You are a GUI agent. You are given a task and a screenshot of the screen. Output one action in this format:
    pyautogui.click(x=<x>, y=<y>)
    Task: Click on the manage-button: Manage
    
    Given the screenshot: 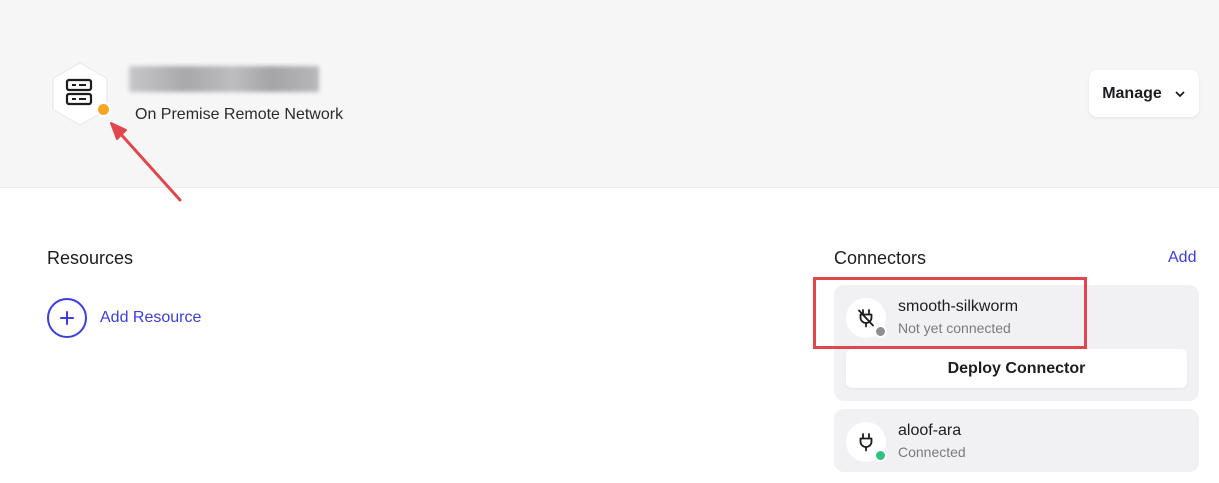 What is the action you would take?
    pyautogui.click(x=1144, y=93)
    